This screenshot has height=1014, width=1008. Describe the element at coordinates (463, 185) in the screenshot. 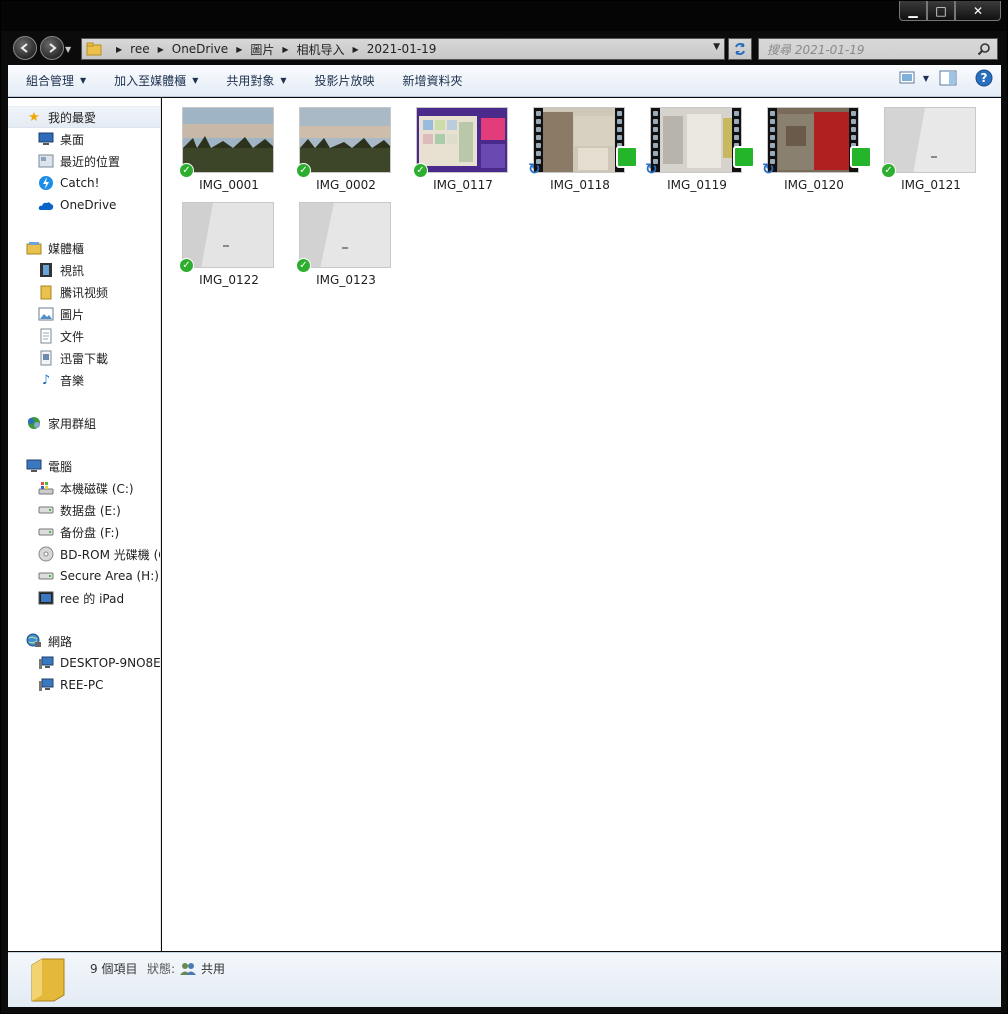

I see `file-name: IMG_0117` at that location.